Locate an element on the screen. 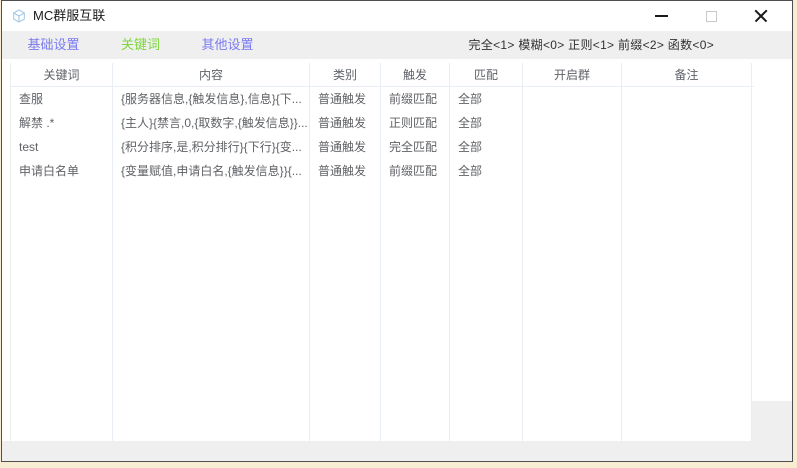 The width and height of the screenshot is (797, 468). column-header-match: 匹配 is located at coordinates (486, 74).